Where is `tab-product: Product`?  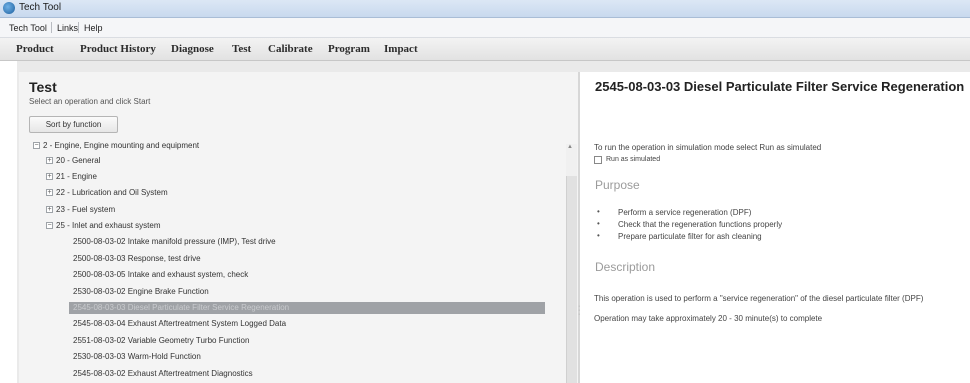
tab-product: Product is located at coordinates (35, 49).